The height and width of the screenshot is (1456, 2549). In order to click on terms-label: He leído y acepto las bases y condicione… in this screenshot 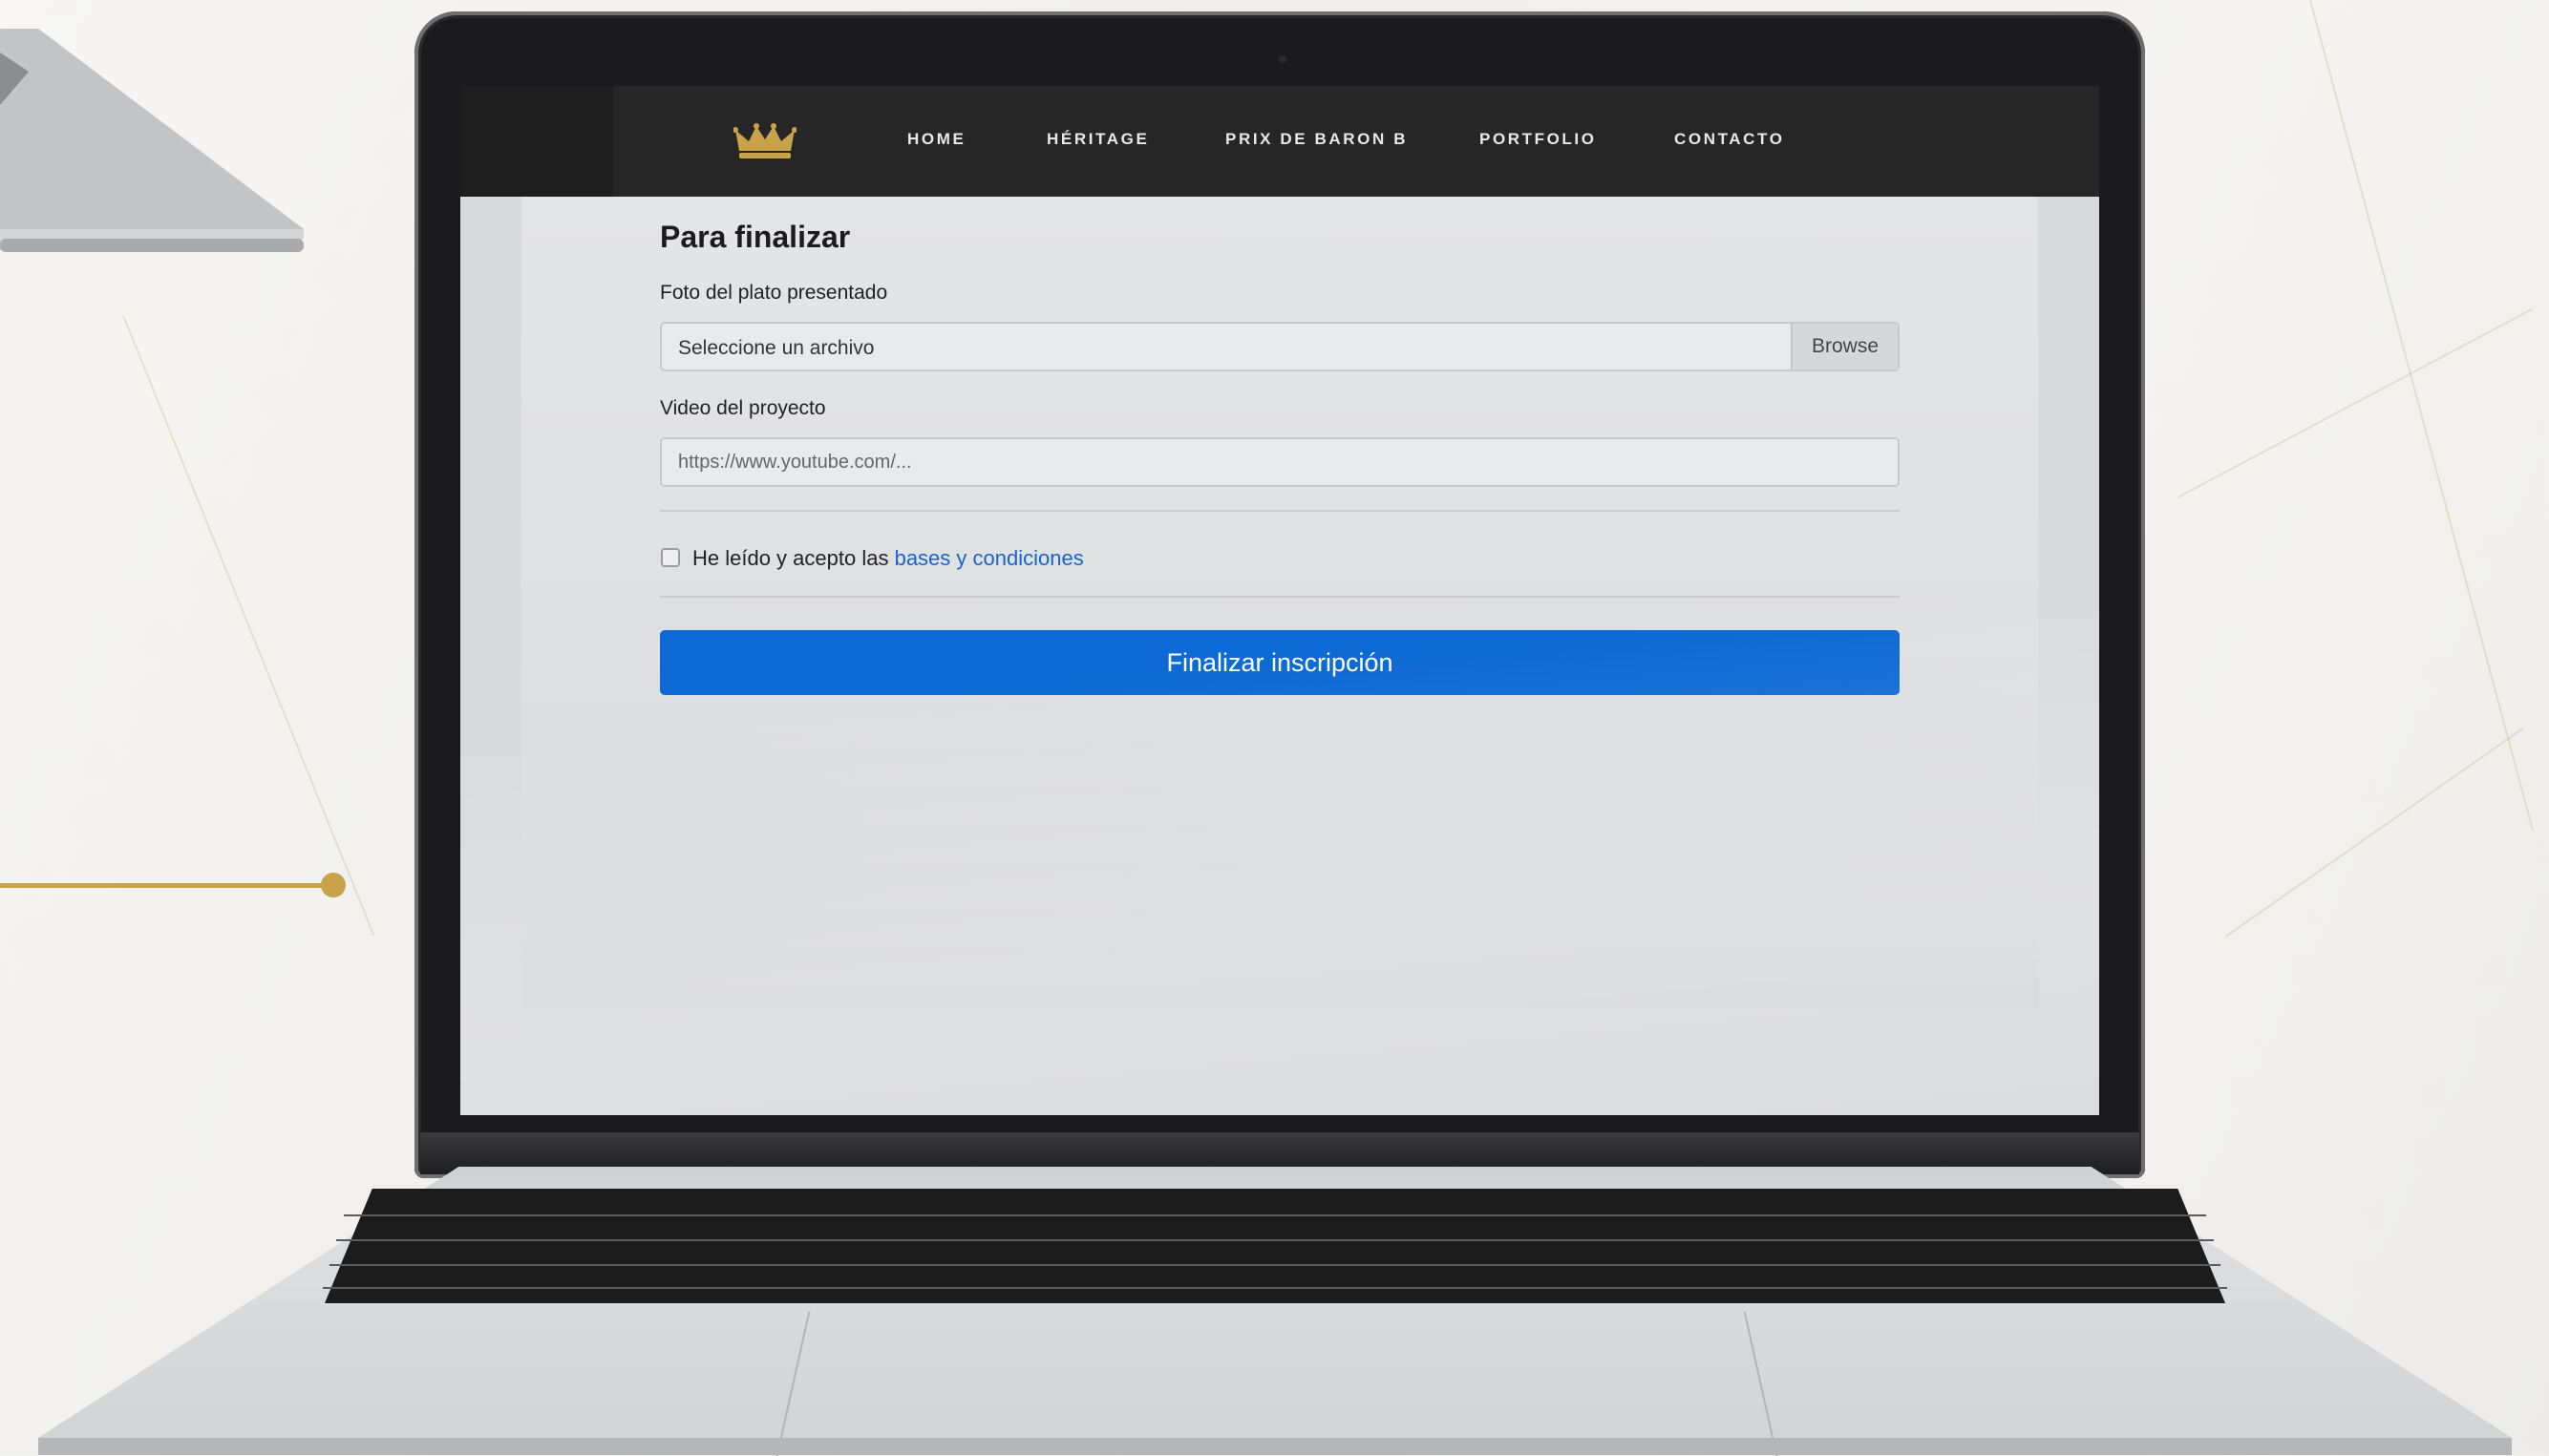, I will do `click(888, 558)`.